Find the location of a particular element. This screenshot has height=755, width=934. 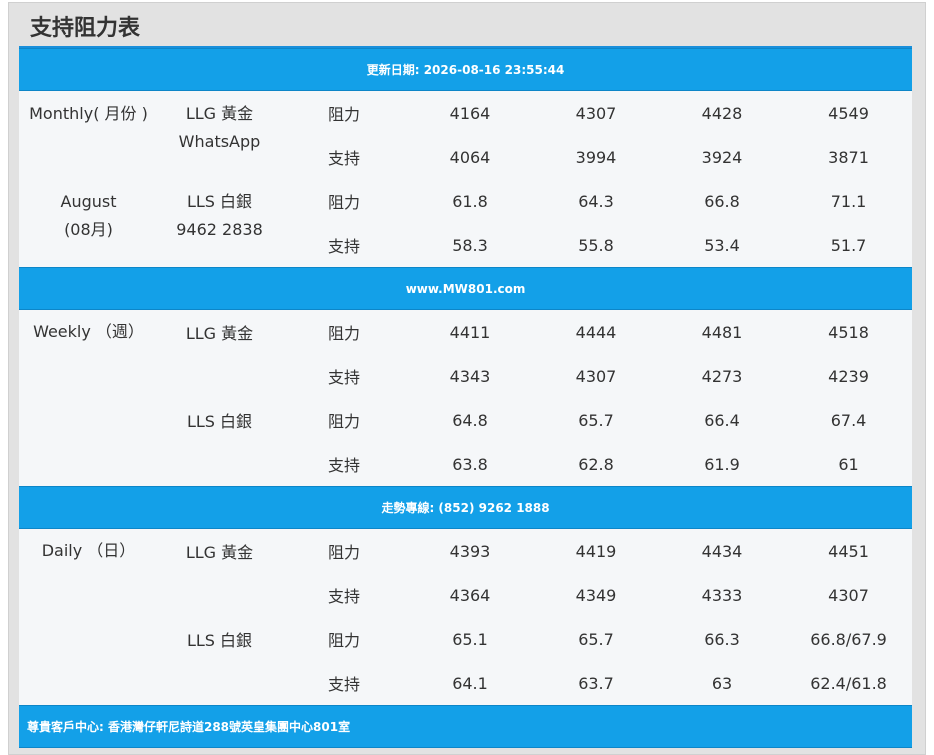

value-cell: 63 is located at coordinates (722, 683).